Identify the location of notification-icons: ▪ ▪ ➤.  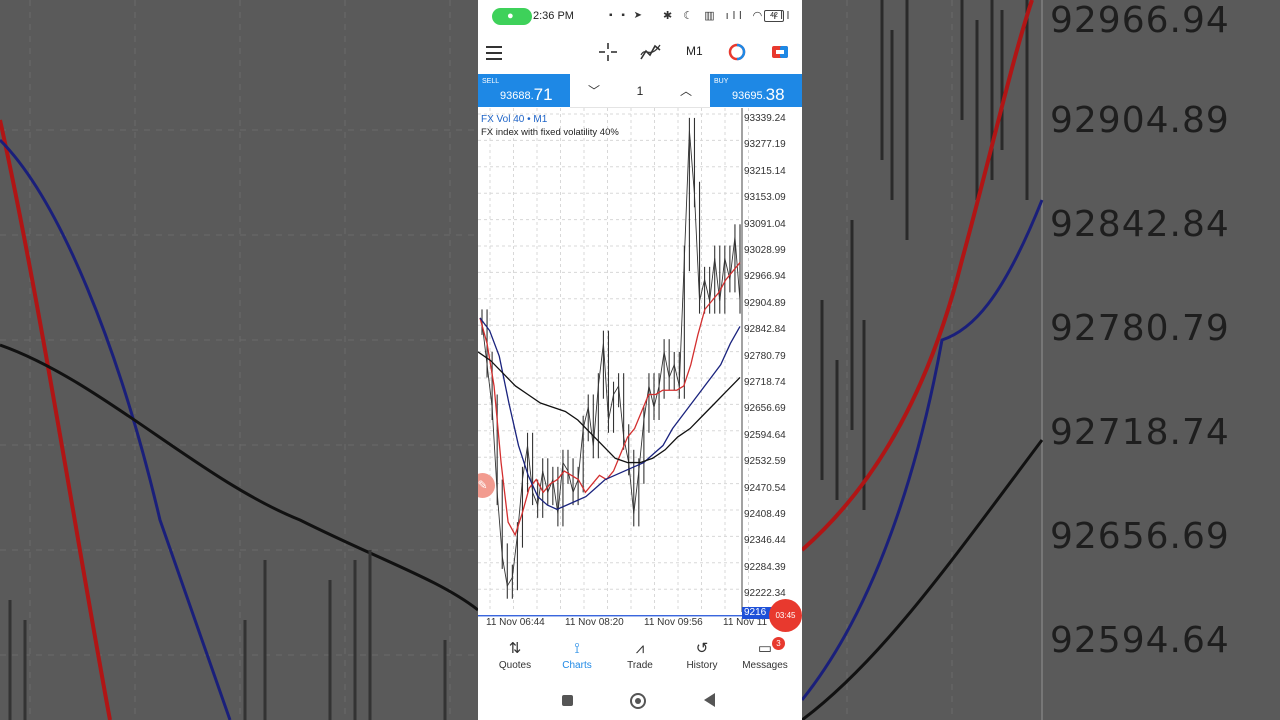
(627, 15).